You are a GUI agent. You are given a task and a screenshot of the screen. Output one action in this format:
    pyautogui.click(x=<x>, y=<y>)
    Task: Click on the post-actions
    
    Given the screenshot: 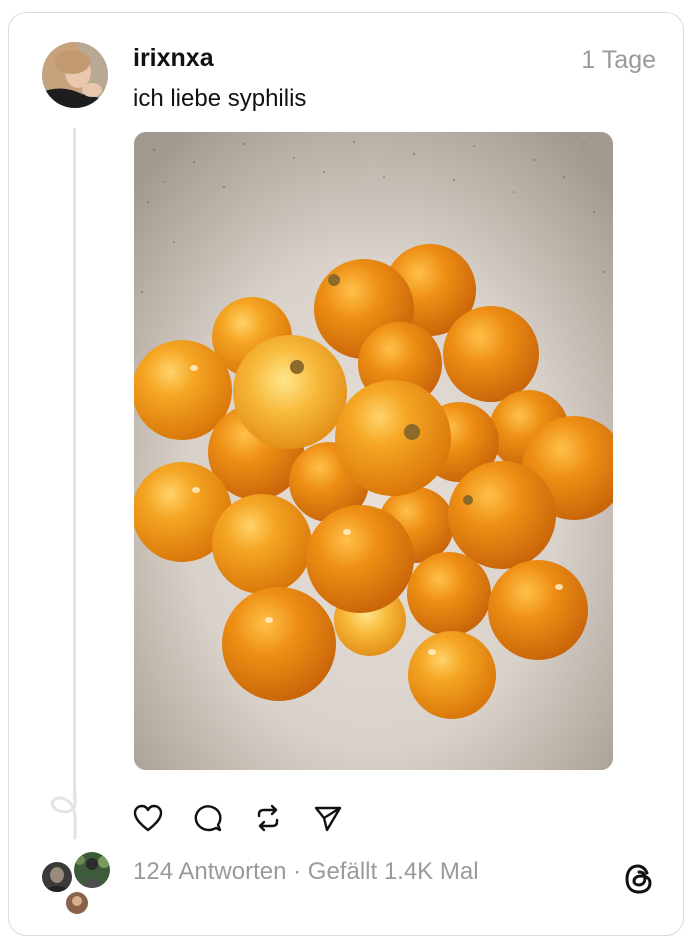 What is the action you would take?
    pyautogui.click(x=238, y=818)
    